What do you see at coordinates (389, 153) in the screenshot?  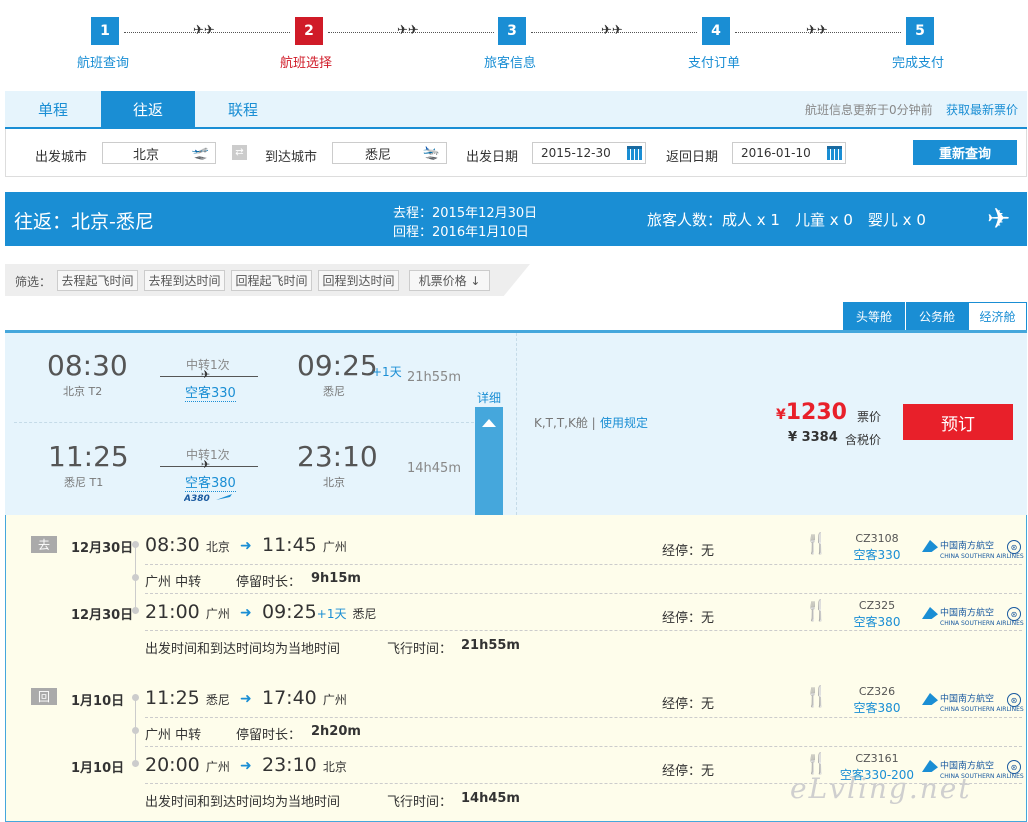 I see `to-city-input: 悉尼 🛬` at bounding box center [389, 153].